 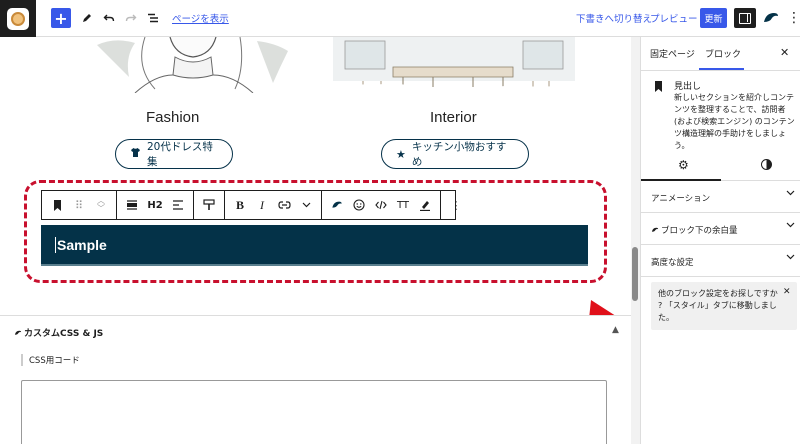 What do you see at coordinates (718, 305) in the screenshot?
I see `notice-text: 他のブロック設定をお探しですか ? 「スタイル」タブに移動しました。` at bounding box center [718, 305].